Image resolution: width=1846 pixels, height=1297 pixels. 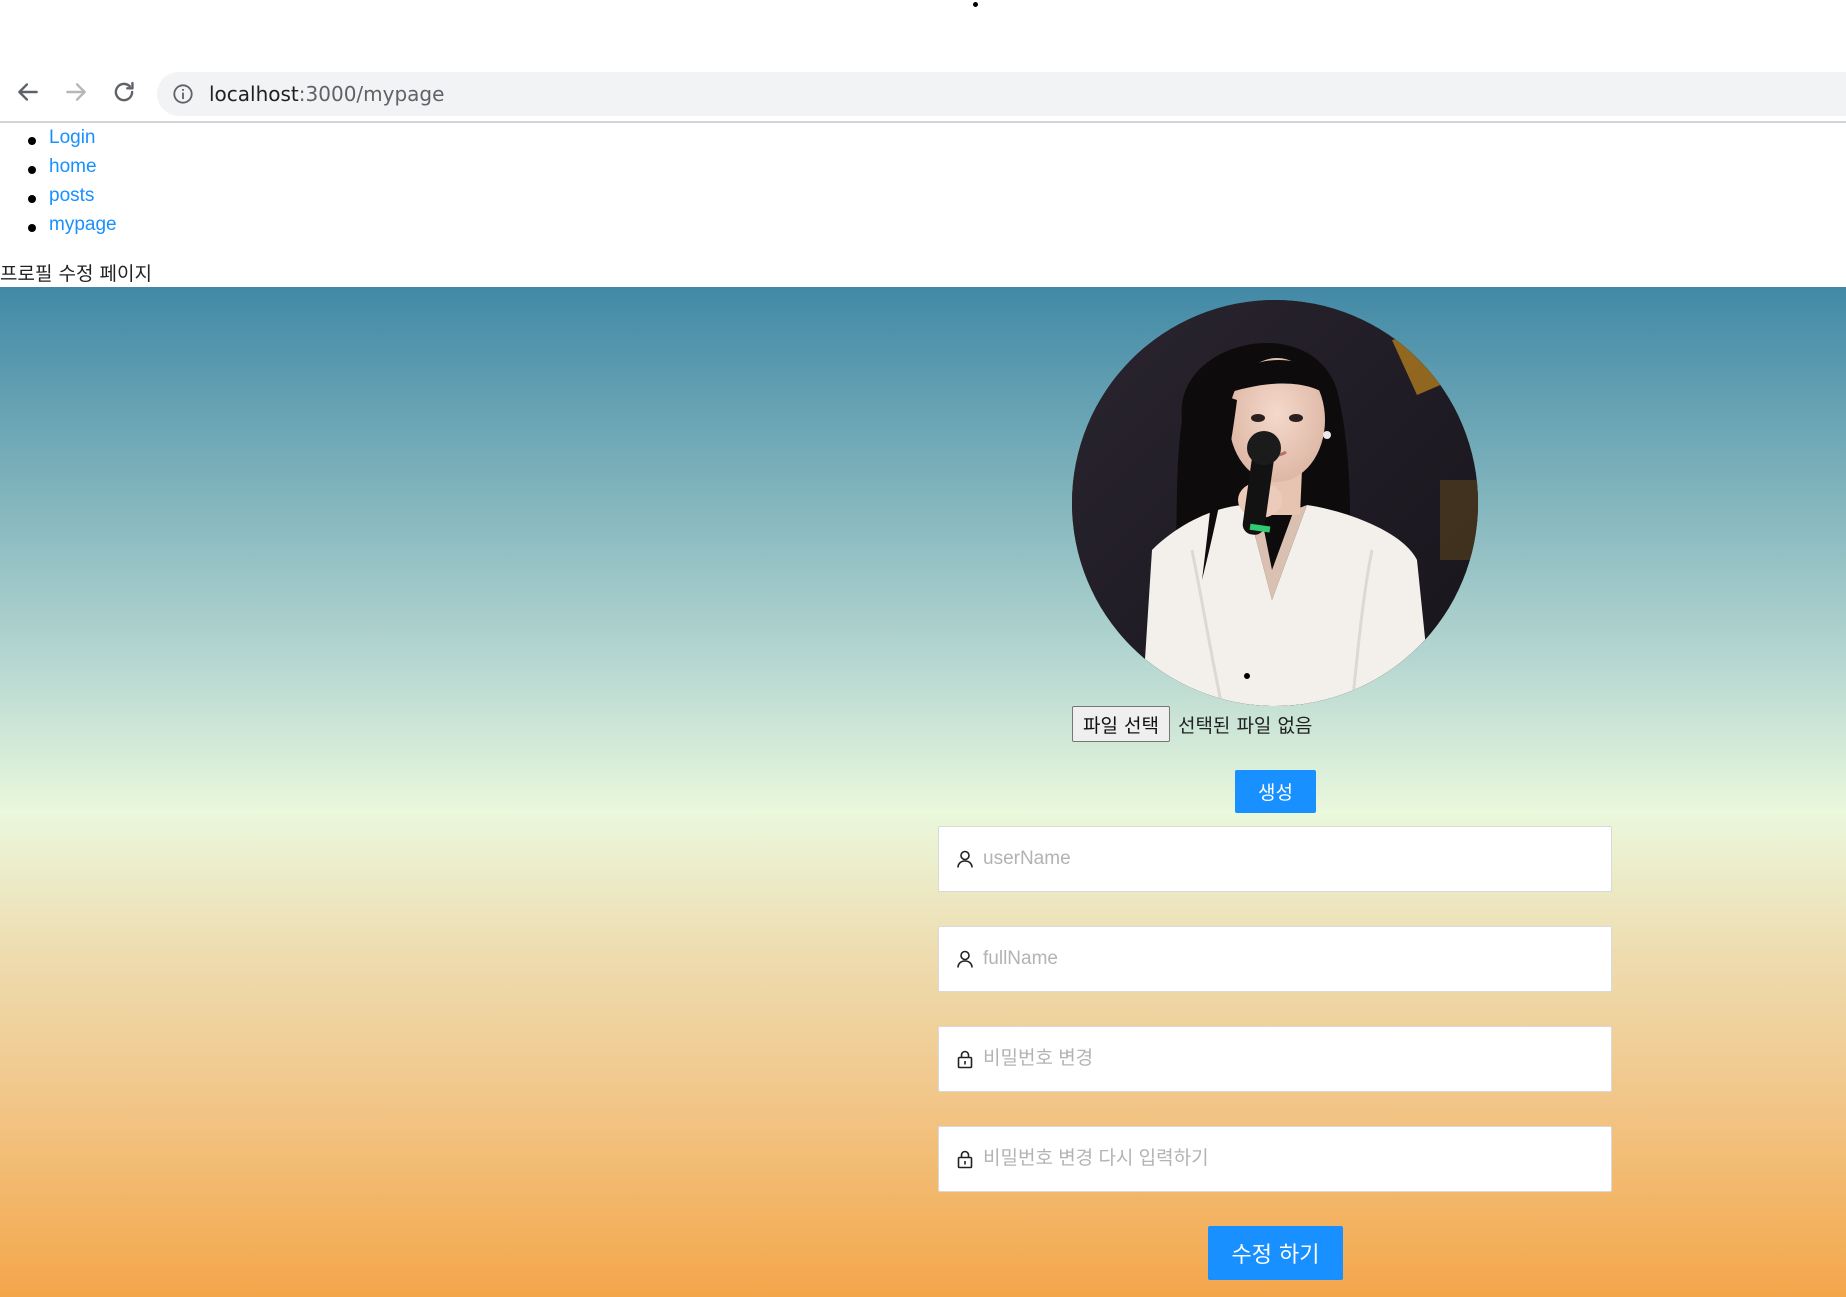 I want to click on profile-avatar, so click(x=1275, y=503).